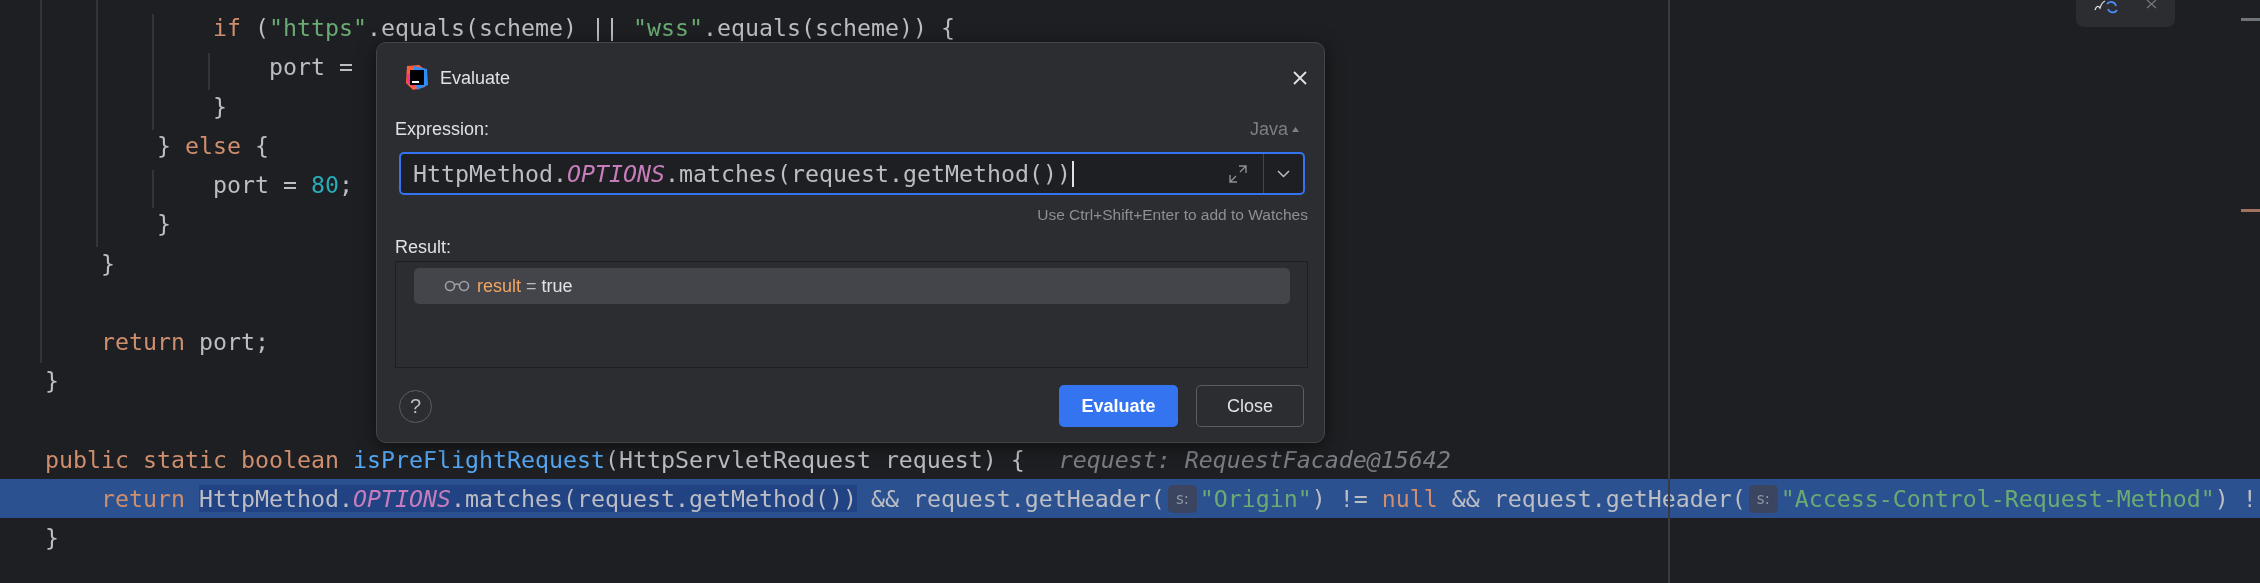 This screenshot has width=2260, height=583. What do you see at coordinates (457, 286) in the screenshot?
I see `glasses-icon` at bounding box center [457, 286].